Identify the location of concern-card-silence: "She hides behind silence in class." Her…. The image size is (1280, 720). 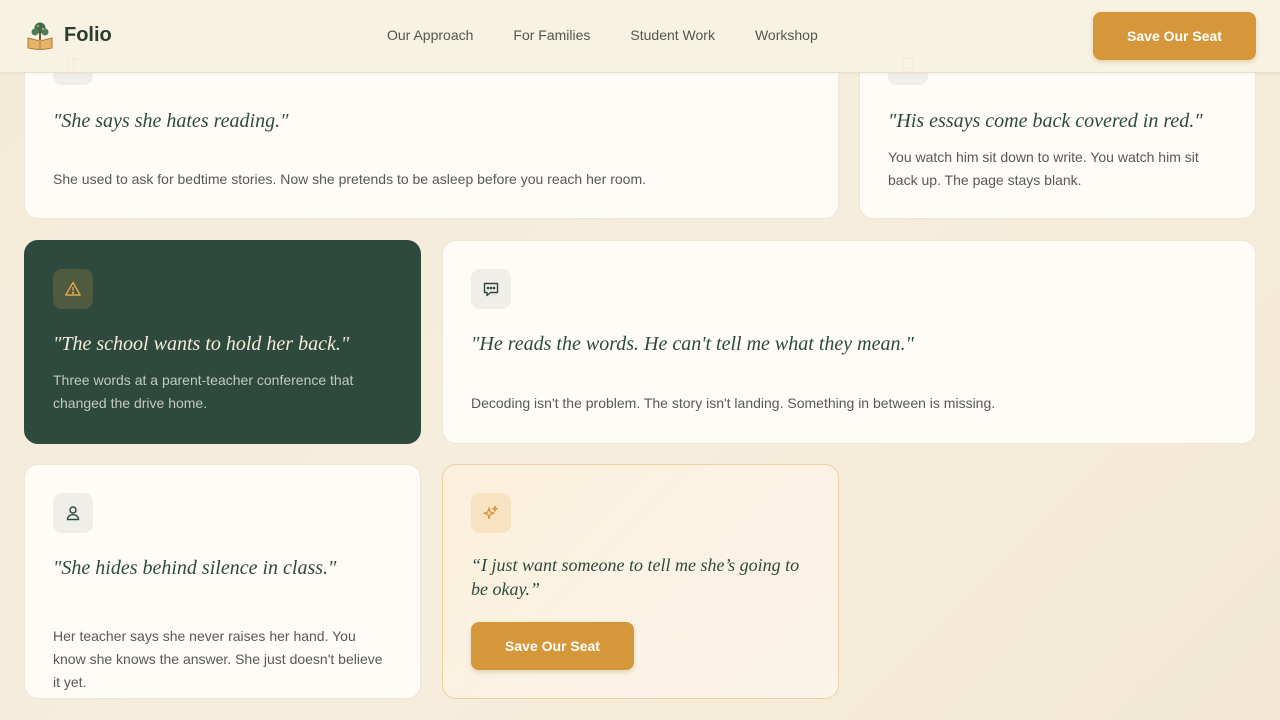
(222, 581).